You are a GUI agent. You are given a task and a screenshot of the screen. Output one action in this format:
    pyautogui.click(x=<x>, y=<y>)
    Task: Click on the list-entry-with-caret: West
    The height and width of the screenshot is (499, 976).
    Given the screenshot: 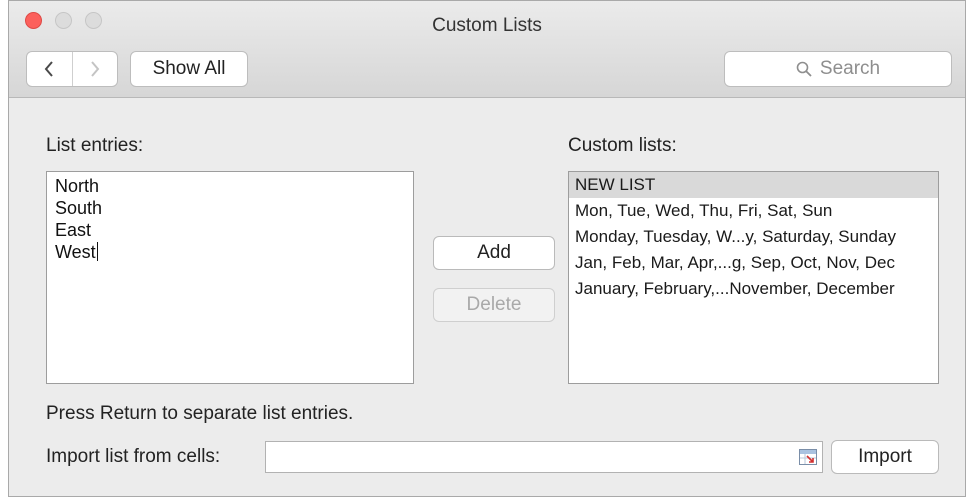 What is the action you would take?
    pyautogui.click(x=230, y=252)
    